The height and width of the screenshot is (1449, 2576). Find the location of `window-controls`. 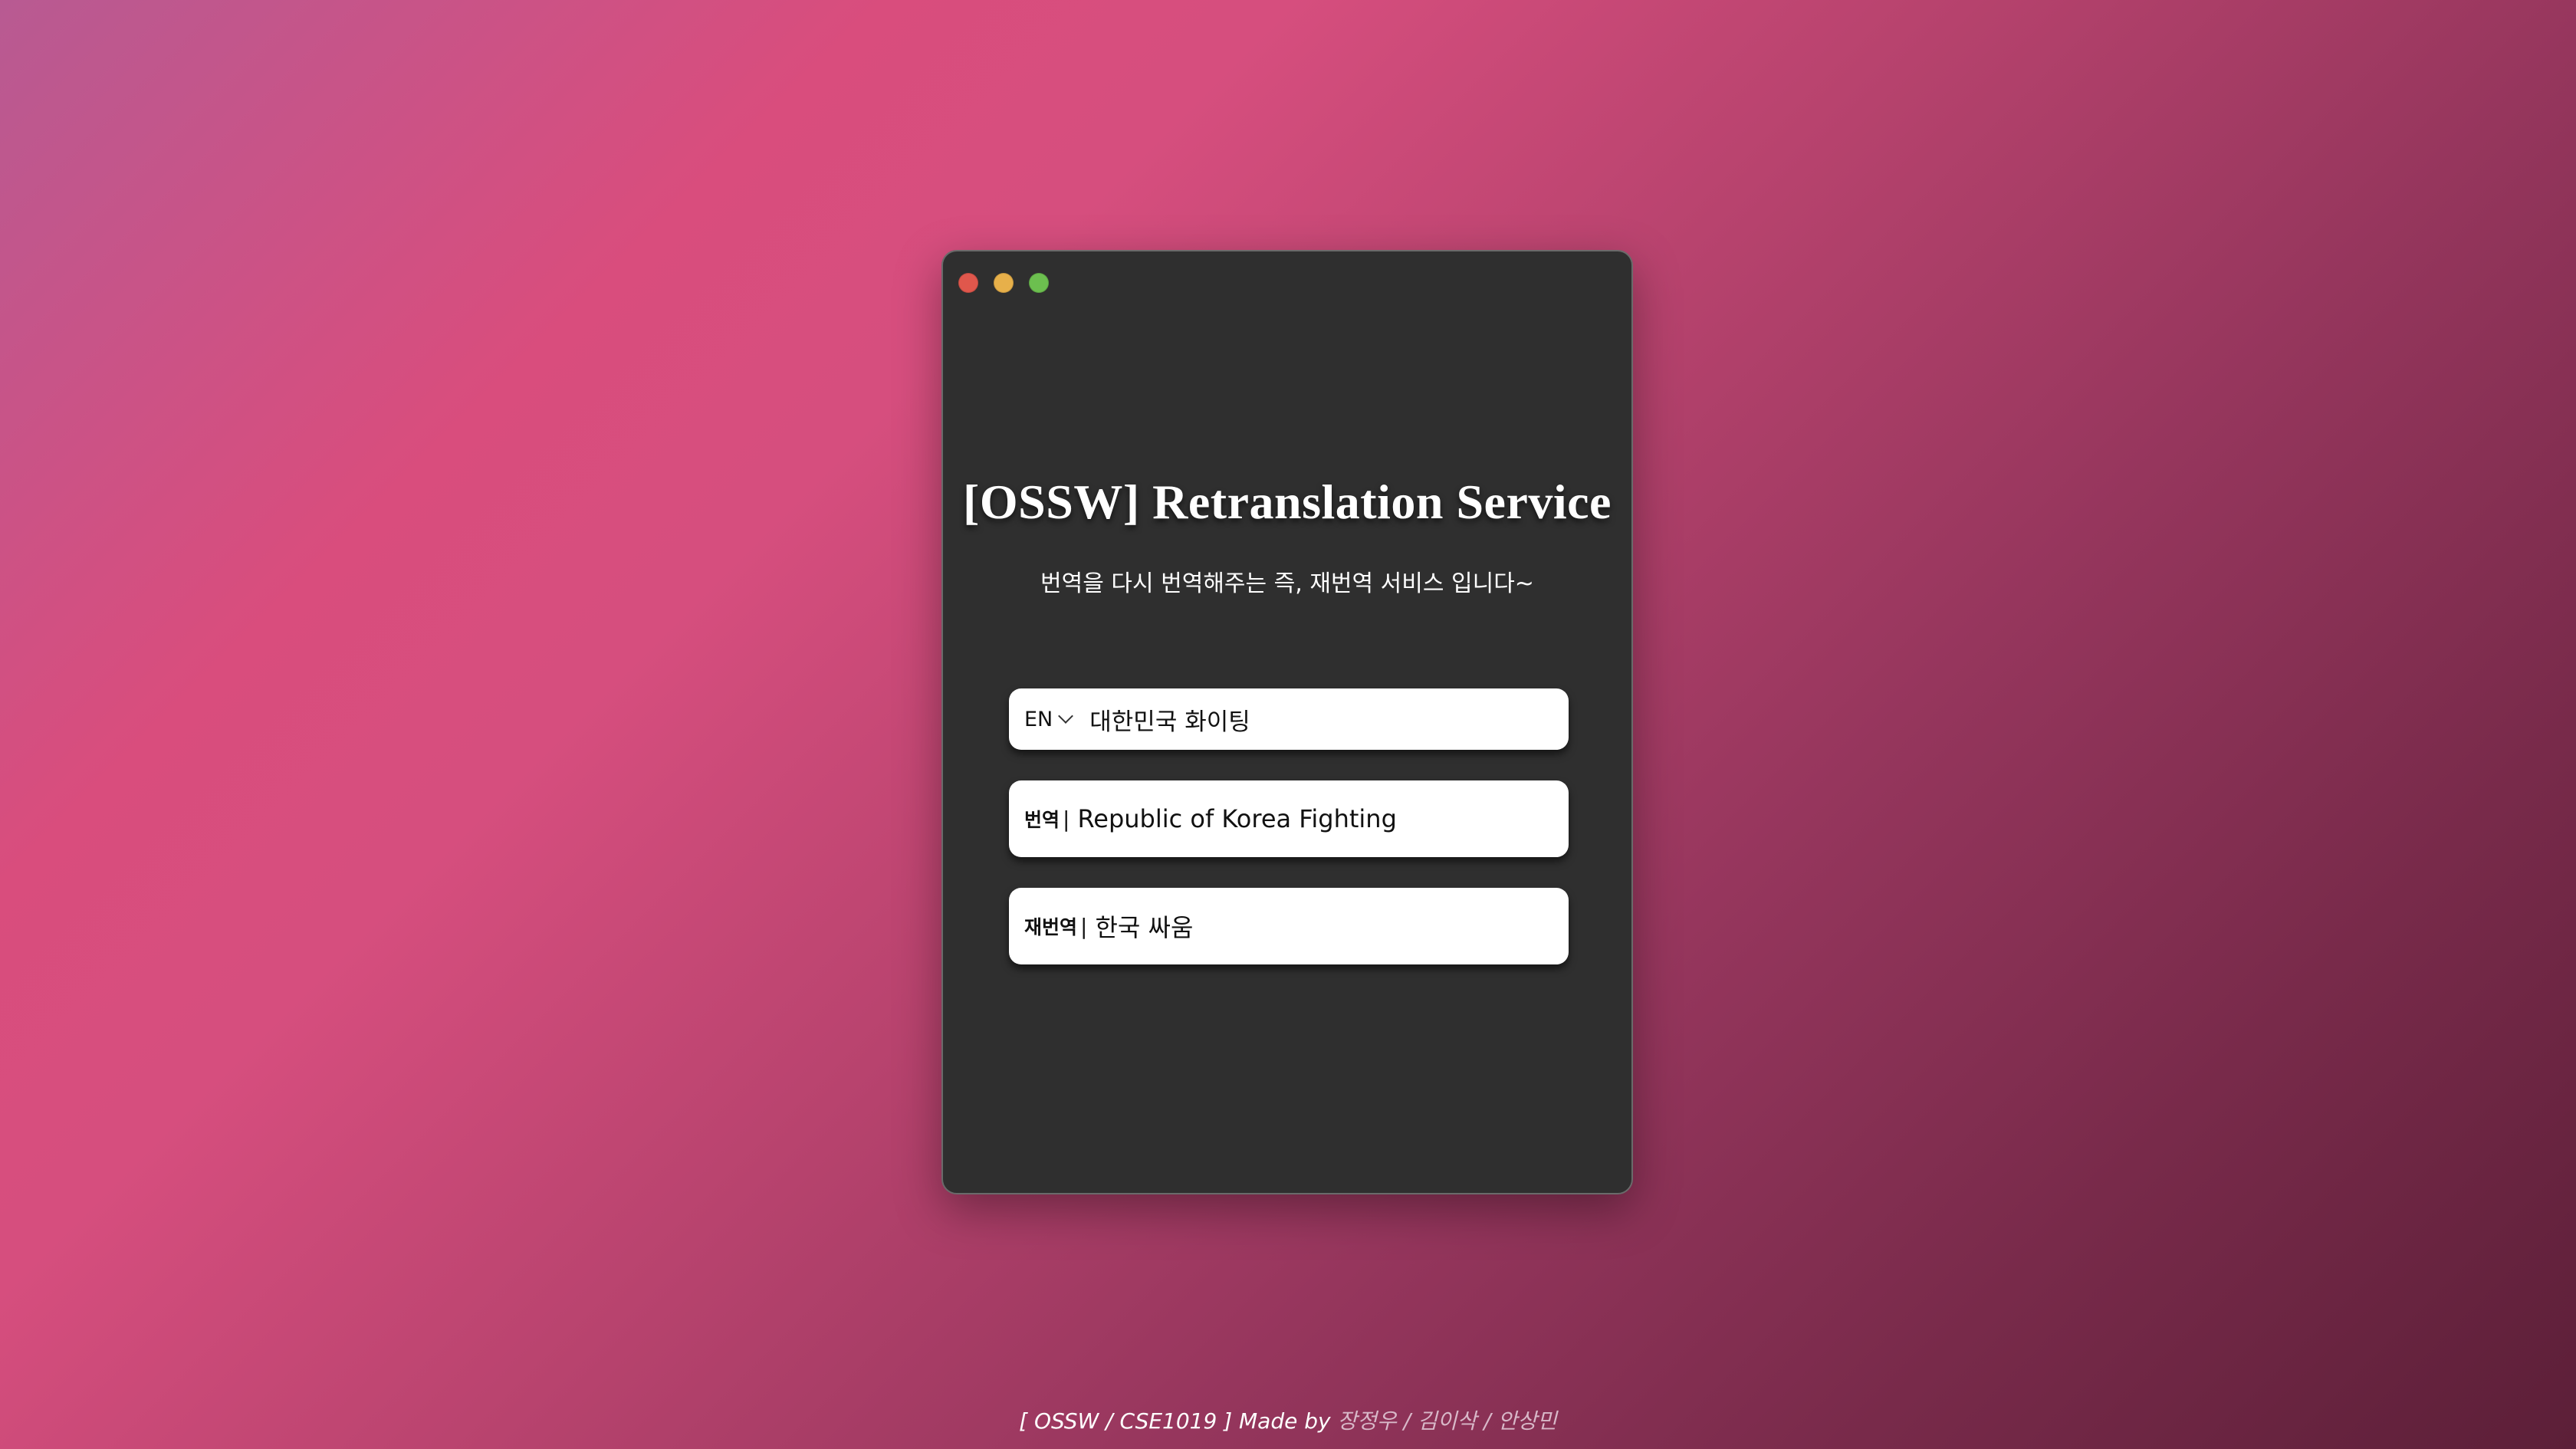

window-controls is located at coordinates (1004, 283).